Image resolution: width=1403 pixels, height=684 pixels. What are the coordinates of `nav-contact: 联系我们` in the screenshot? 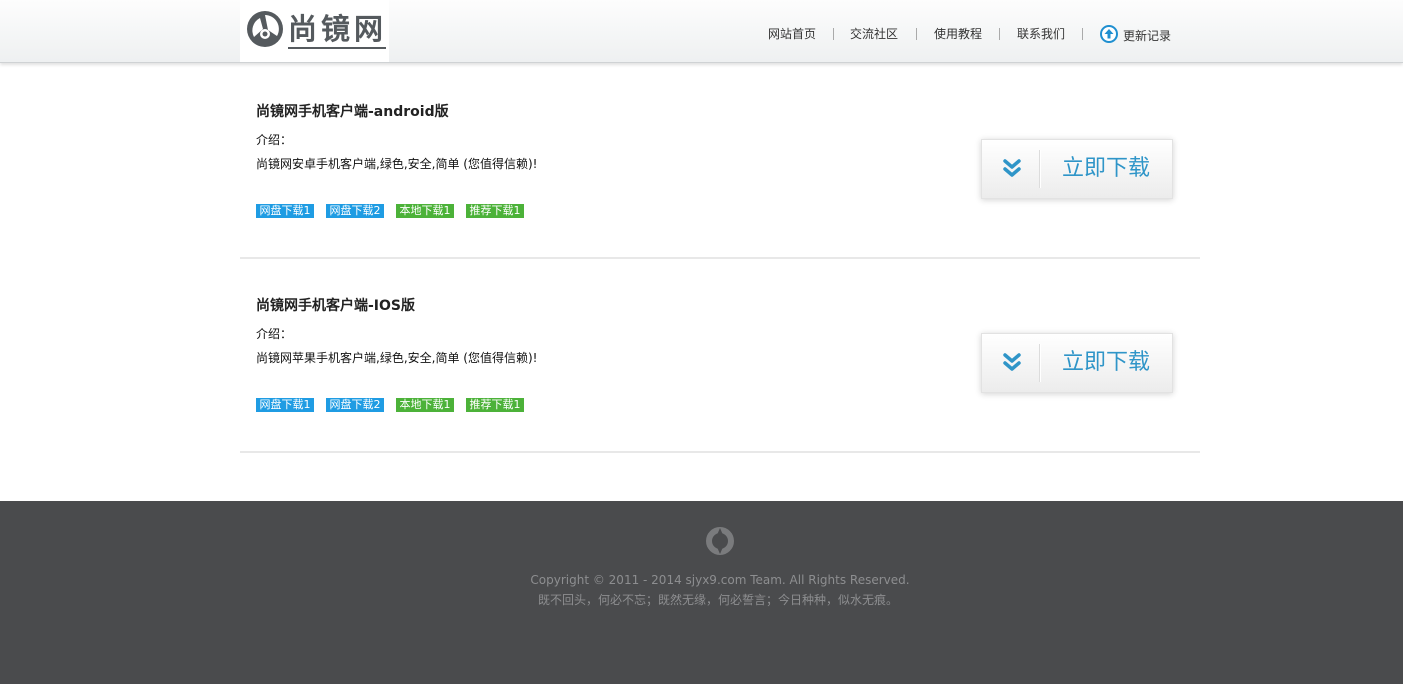 It's located at (1041, 34).